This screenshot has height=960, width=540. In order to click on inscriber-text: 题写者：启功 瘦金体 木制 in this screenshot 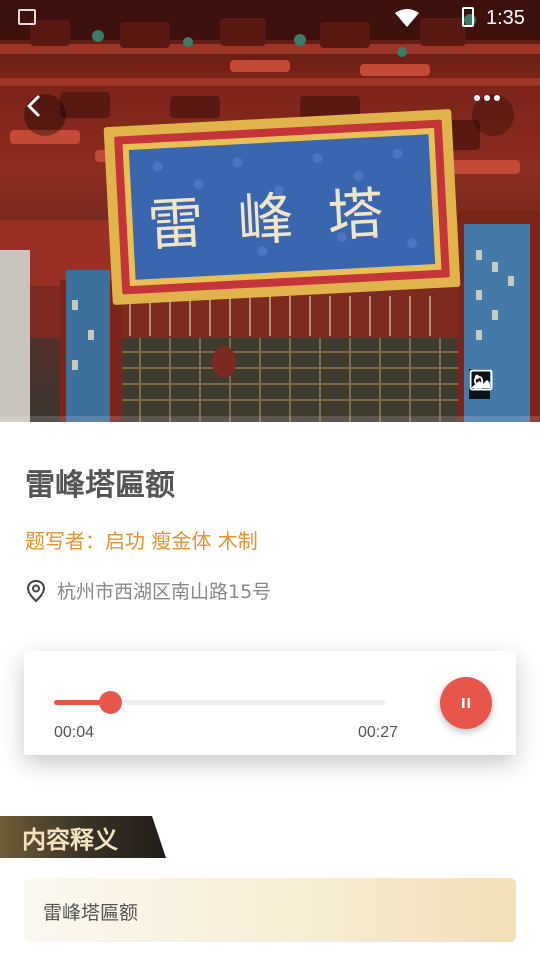, I will do `click(141, 541)`.